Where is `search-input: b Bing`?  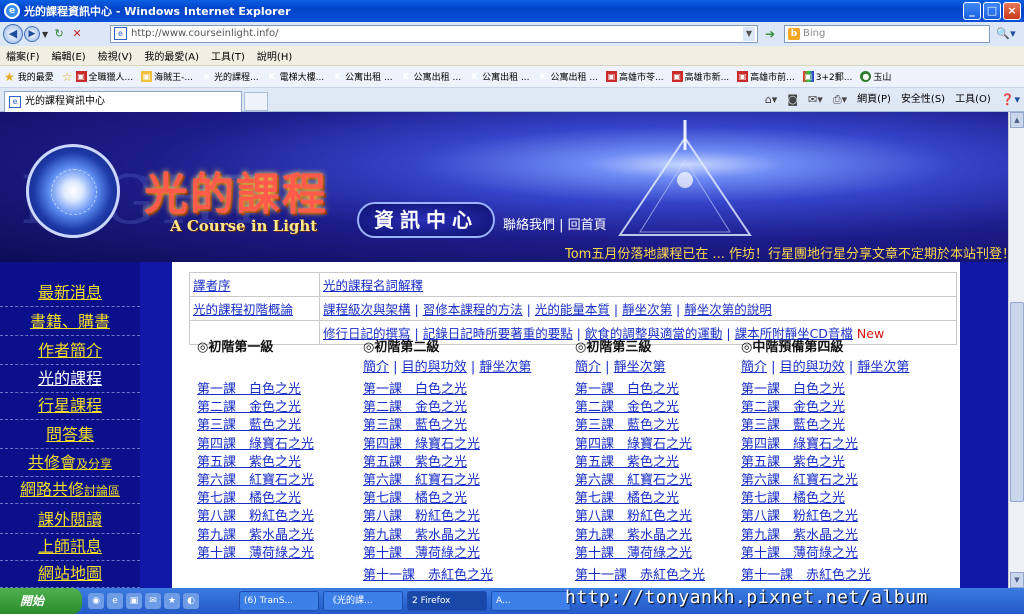 search-input: b Bing is located at coordinates (887, 34).